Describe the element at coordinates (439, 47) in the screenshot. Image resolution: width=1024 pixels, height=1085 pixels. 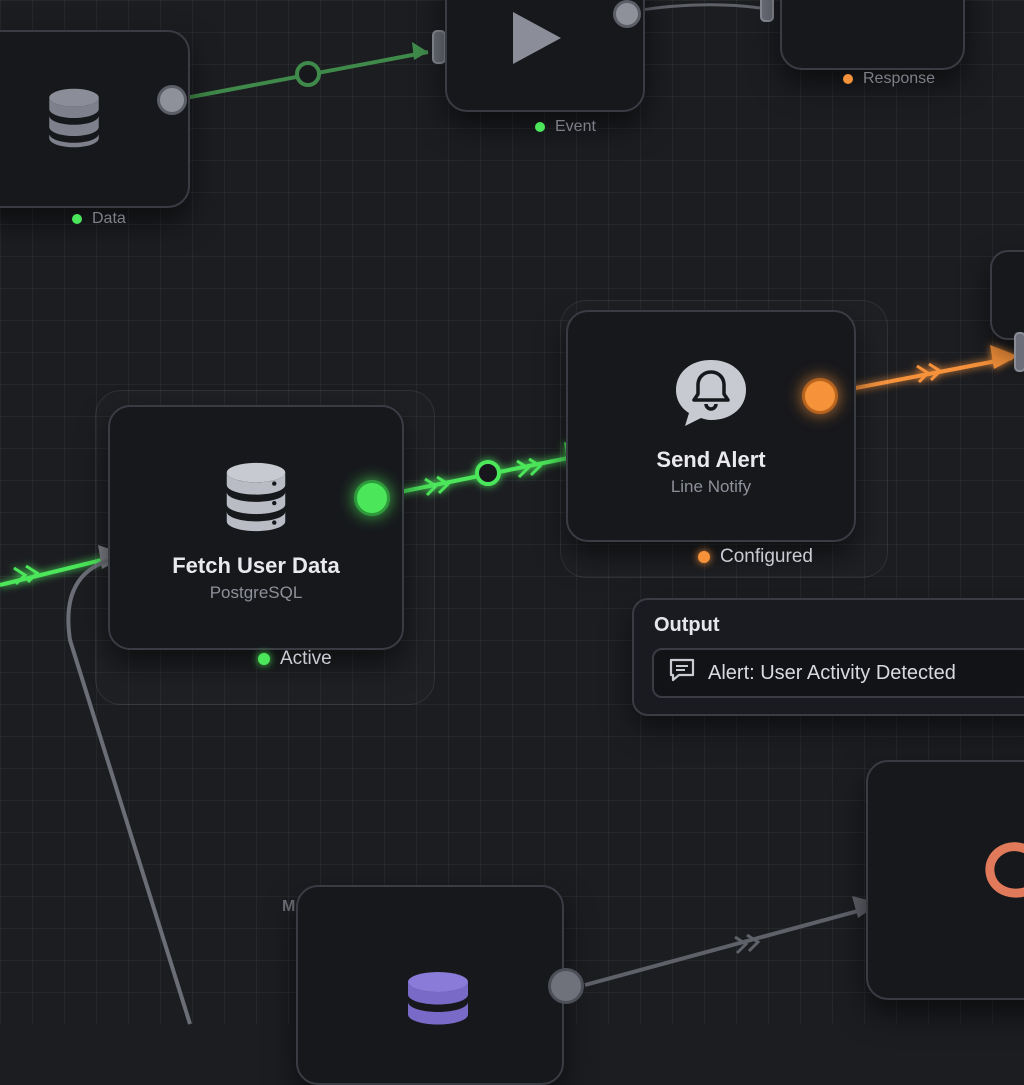
I see `event-input-connector` at that location.